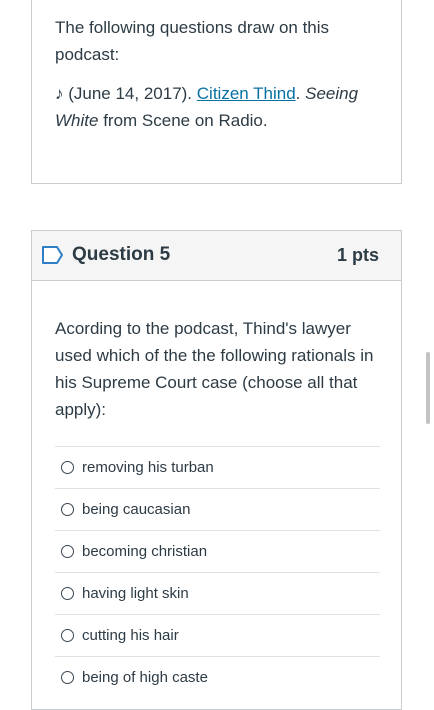 The height and width of the screenshot is (710, 434). What do you see at coordinates (126, 93) in the screenshot?
I see `citation-date: ♪ (June 14, 2017).` at bounding box center [126, 93].